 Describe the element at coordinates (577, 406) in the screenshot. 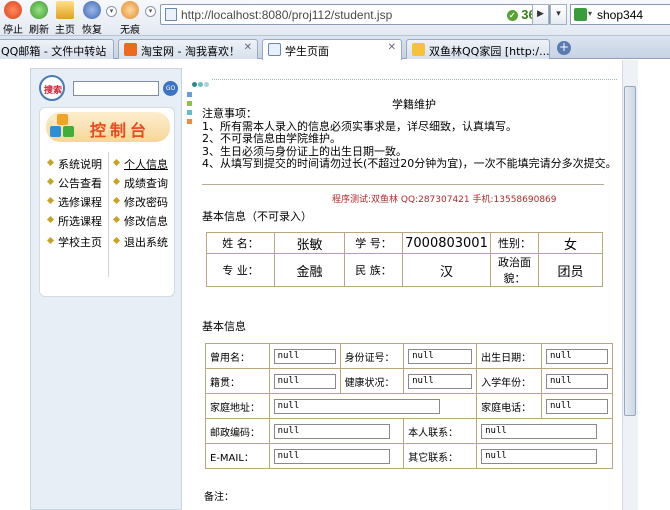

I see `homephone-input: null` at that location.